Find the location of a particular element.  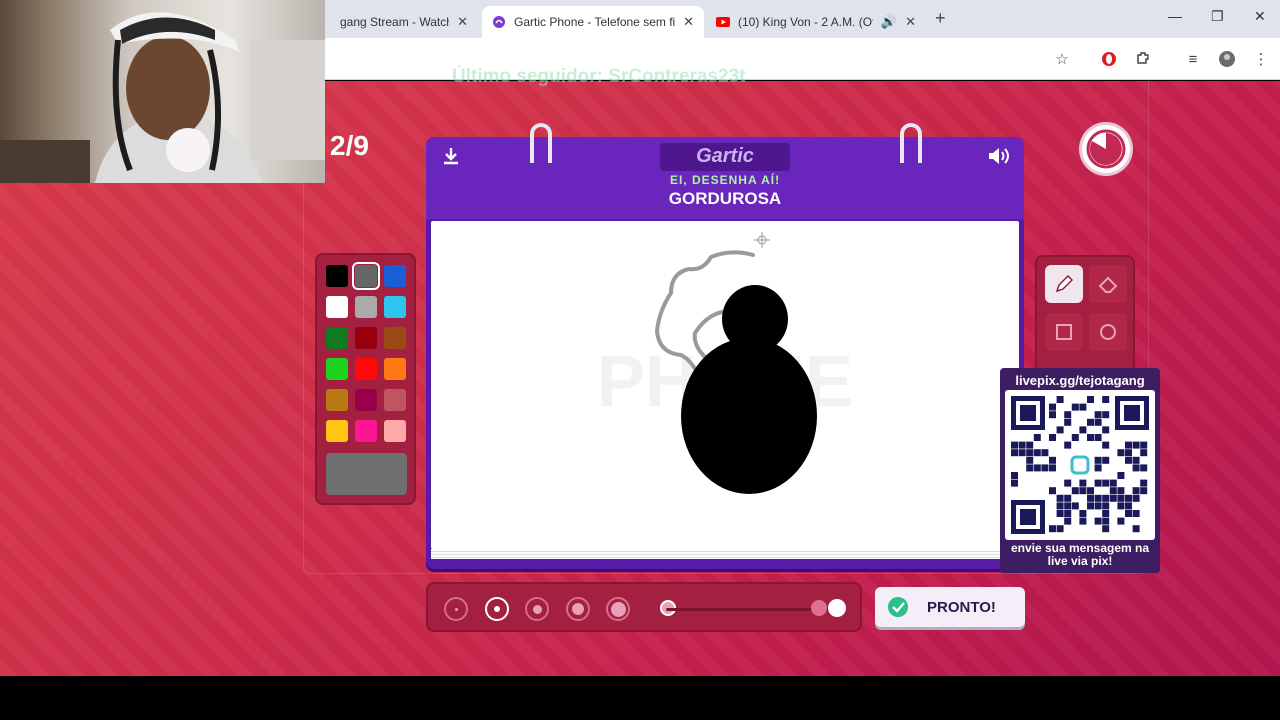

binder-ring-right is located at coordinates (911, 143).